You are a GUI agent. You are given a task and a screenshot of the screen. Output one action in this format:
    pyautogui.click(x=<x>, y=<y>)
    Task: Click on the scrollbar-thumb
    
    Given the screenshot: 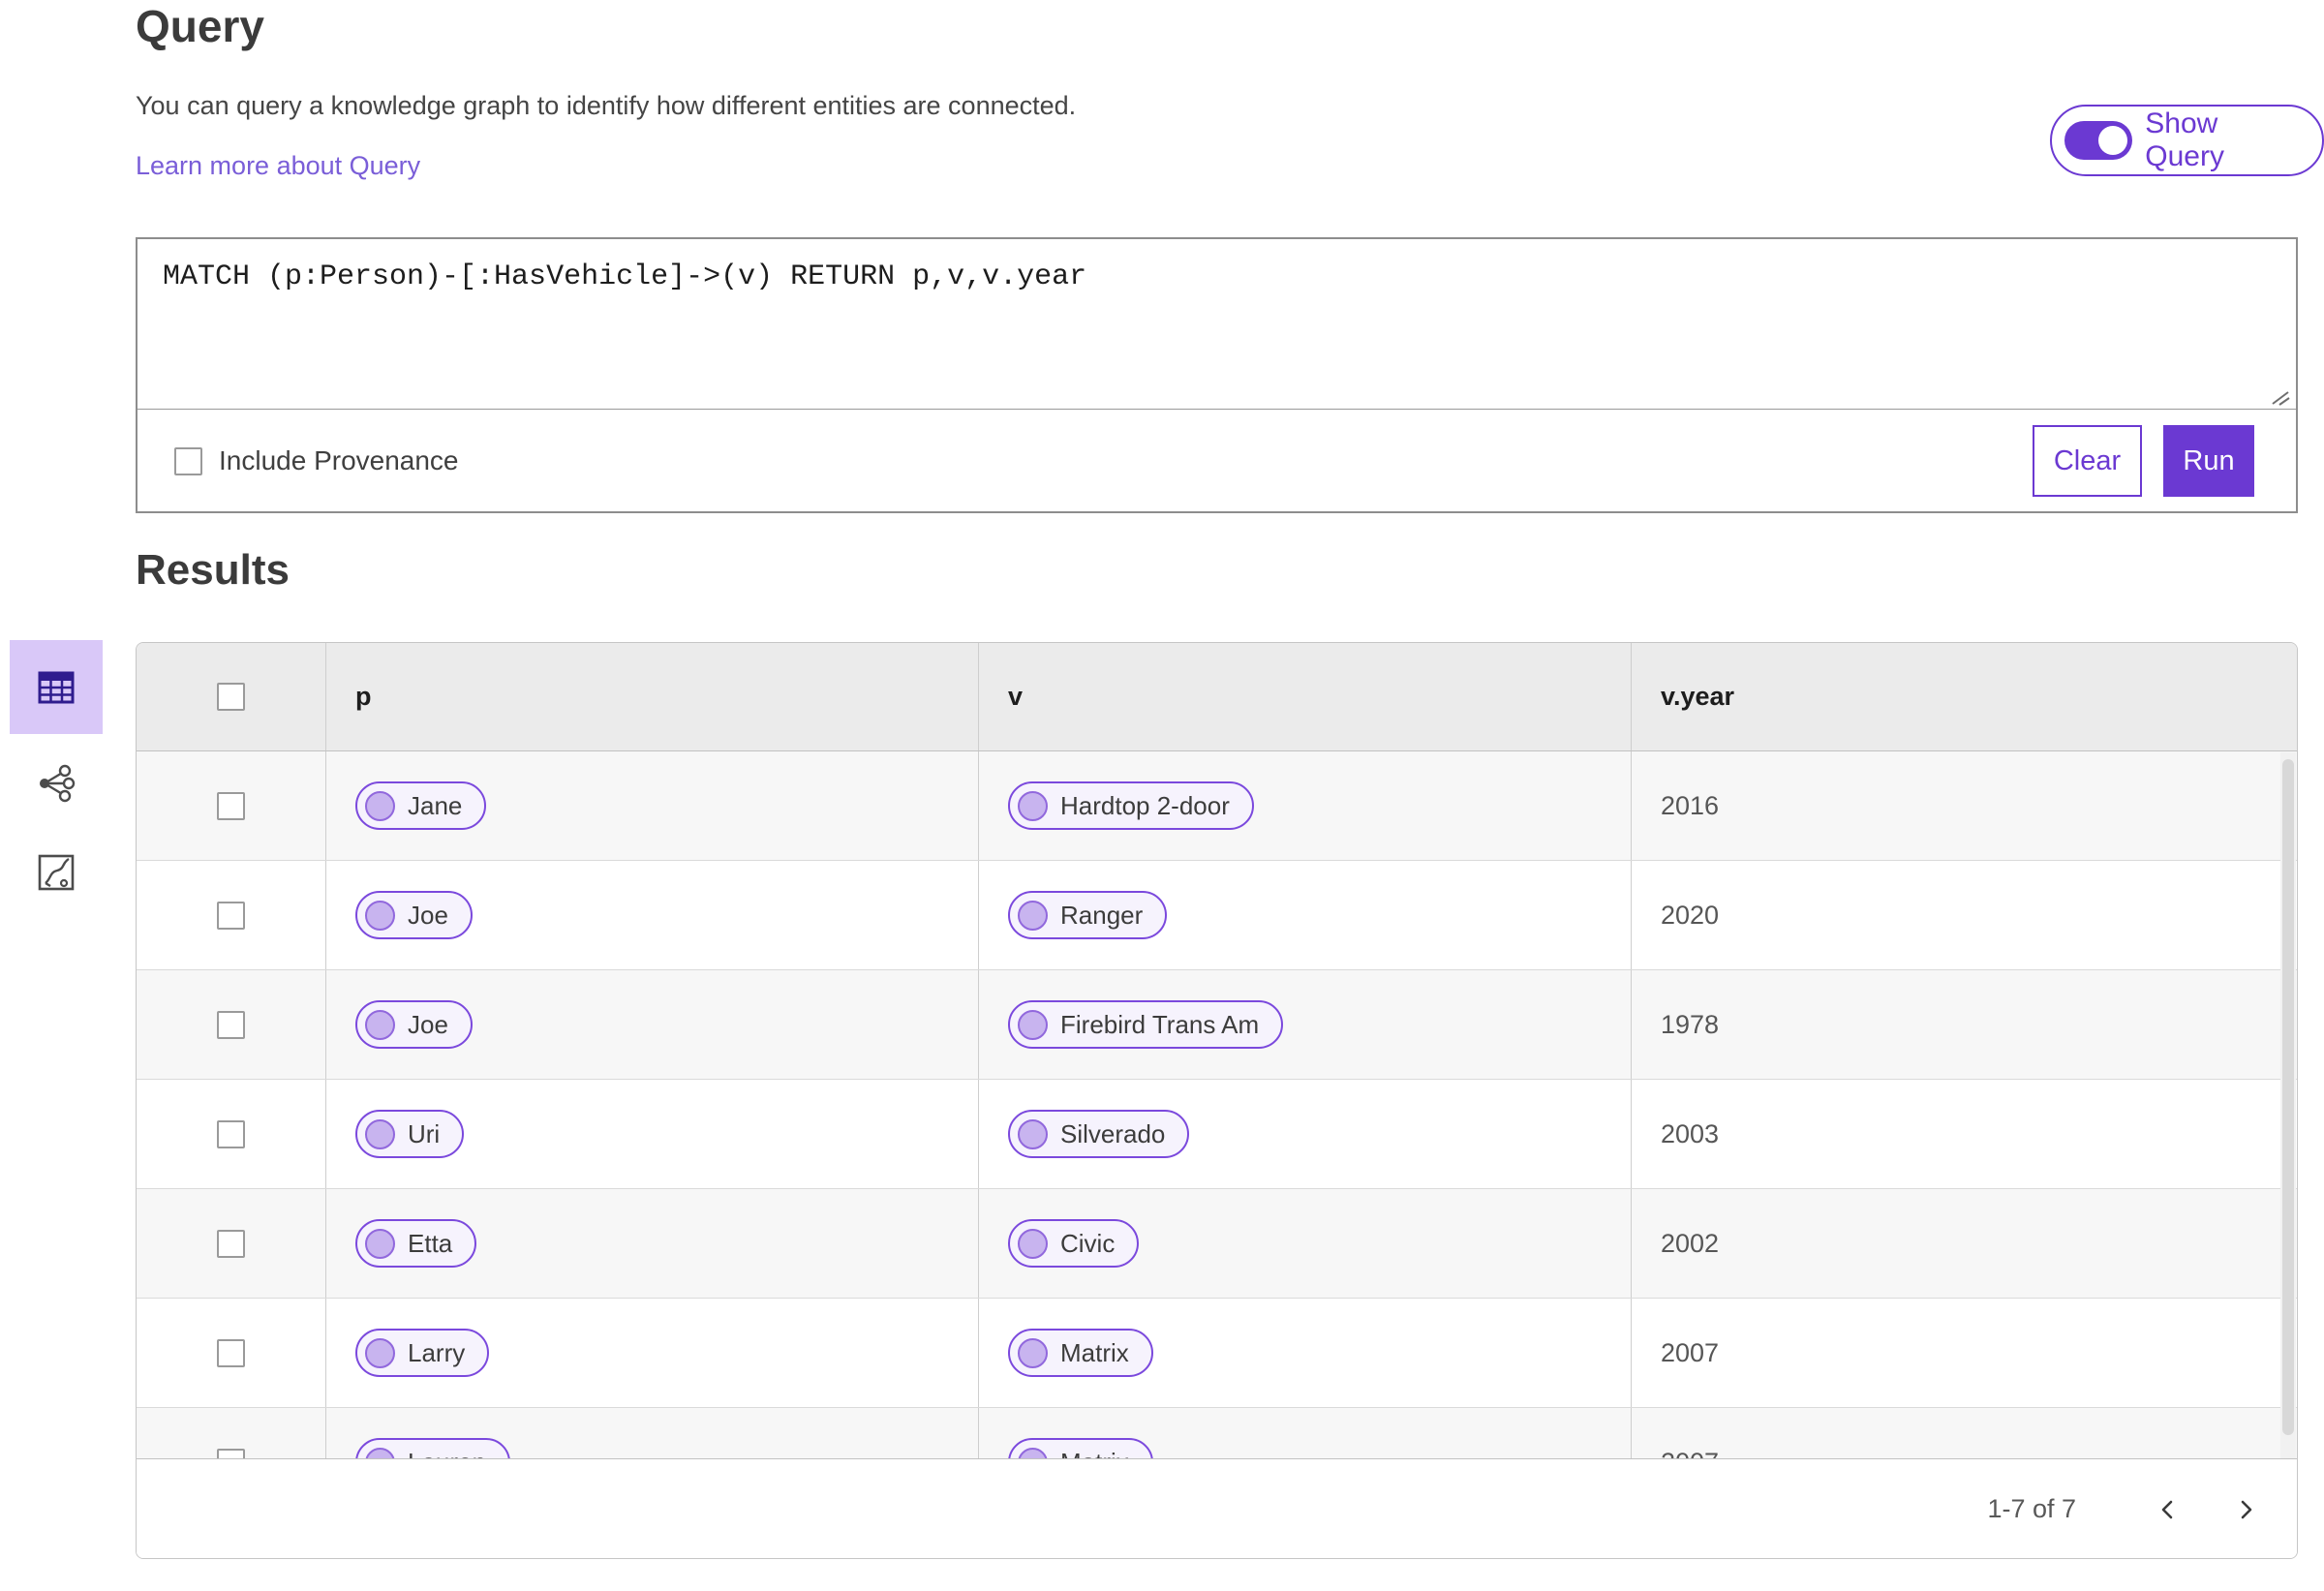 What is the action you would take?
    pyautogui.click(x=2288, y=1097)
    